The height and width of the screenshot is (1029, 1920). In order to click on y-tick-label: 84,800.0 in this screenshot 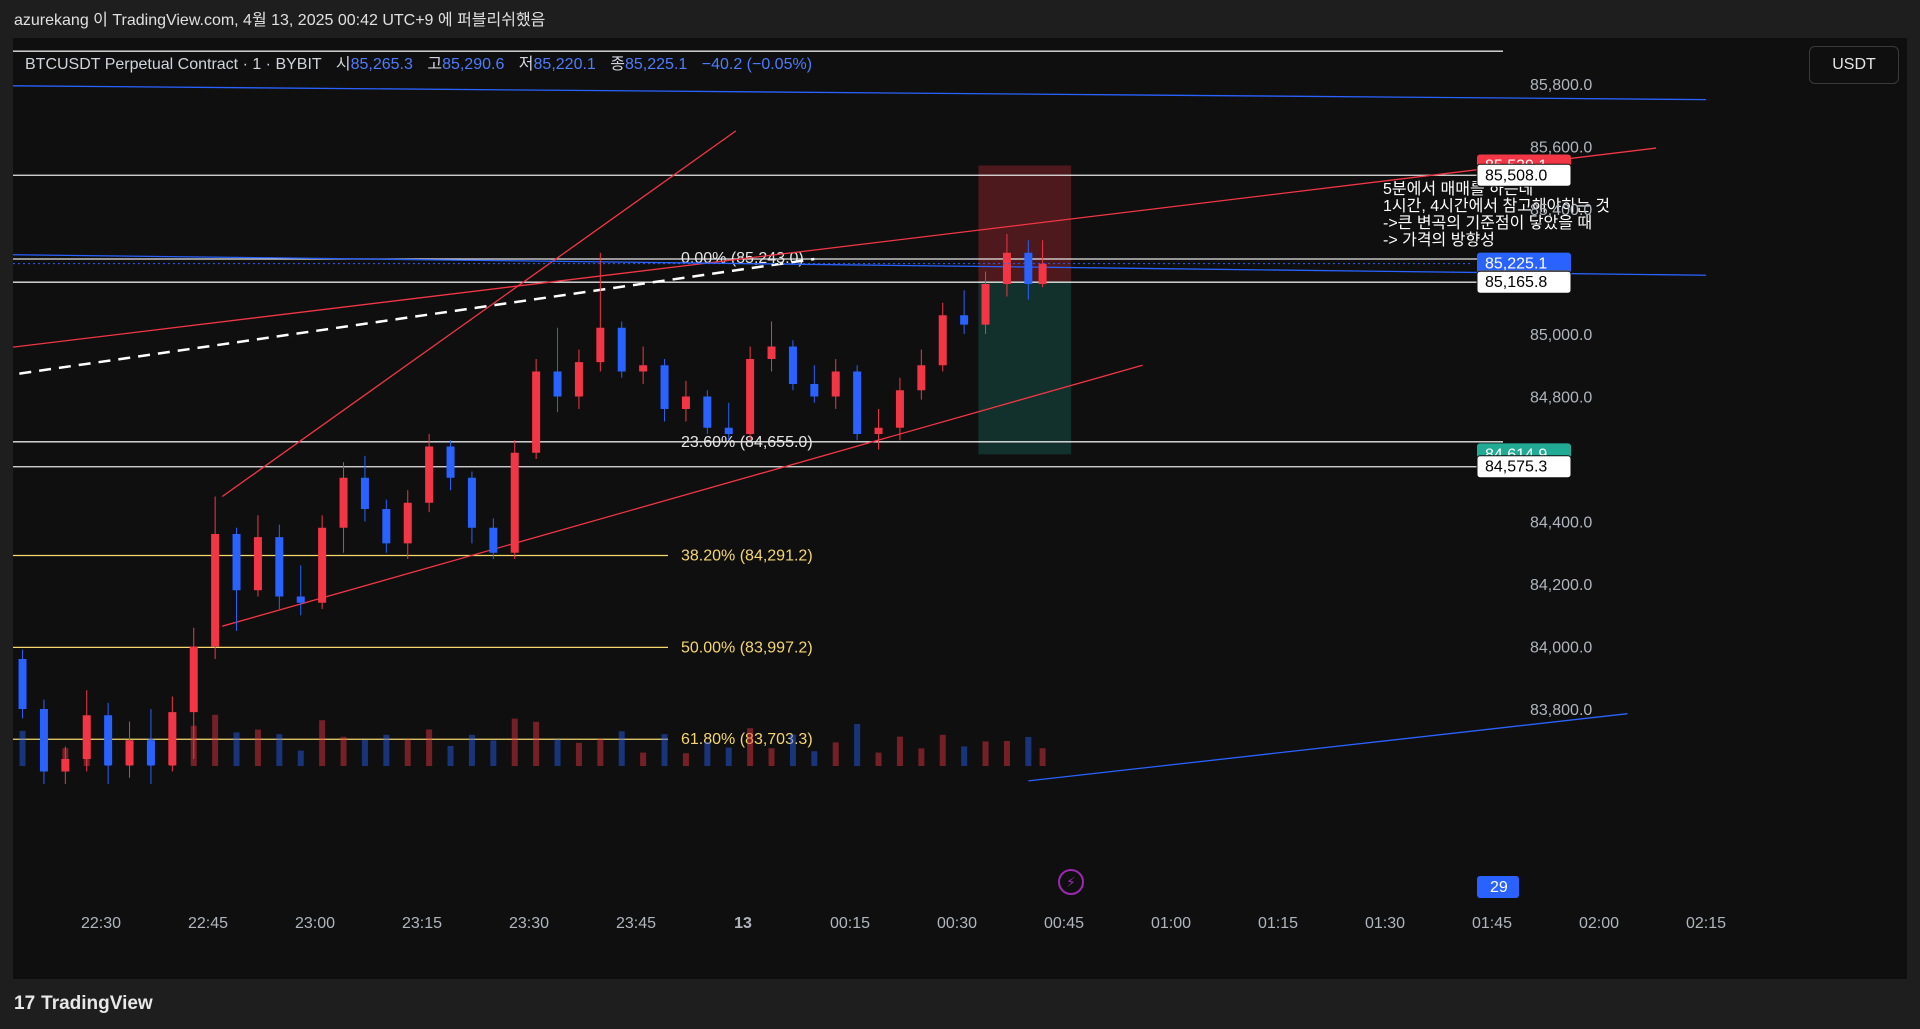, I will do `click(1561, 398)`.